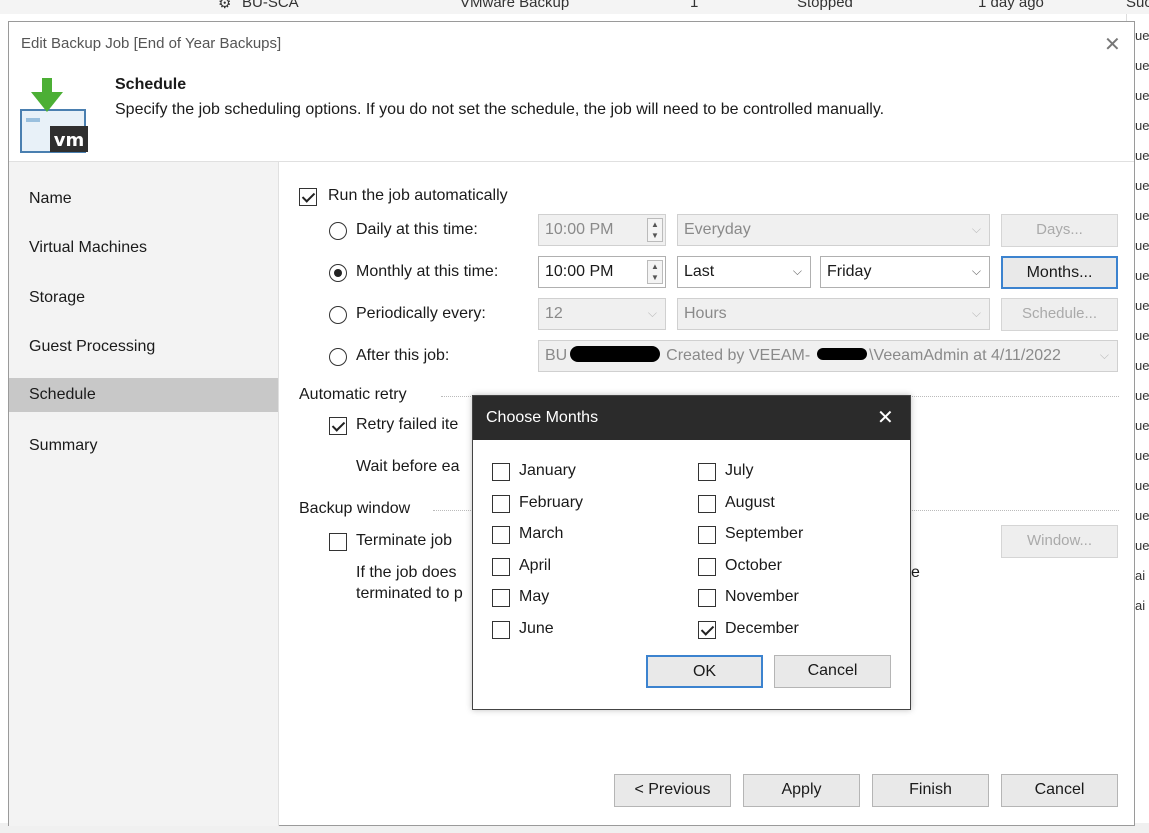 The width and height of the screenshot is (1149, 833). What do you see at coordinates (501, 535) in the screenshot?
I see `month-checkbox-march` at bounding box center [501, 535].